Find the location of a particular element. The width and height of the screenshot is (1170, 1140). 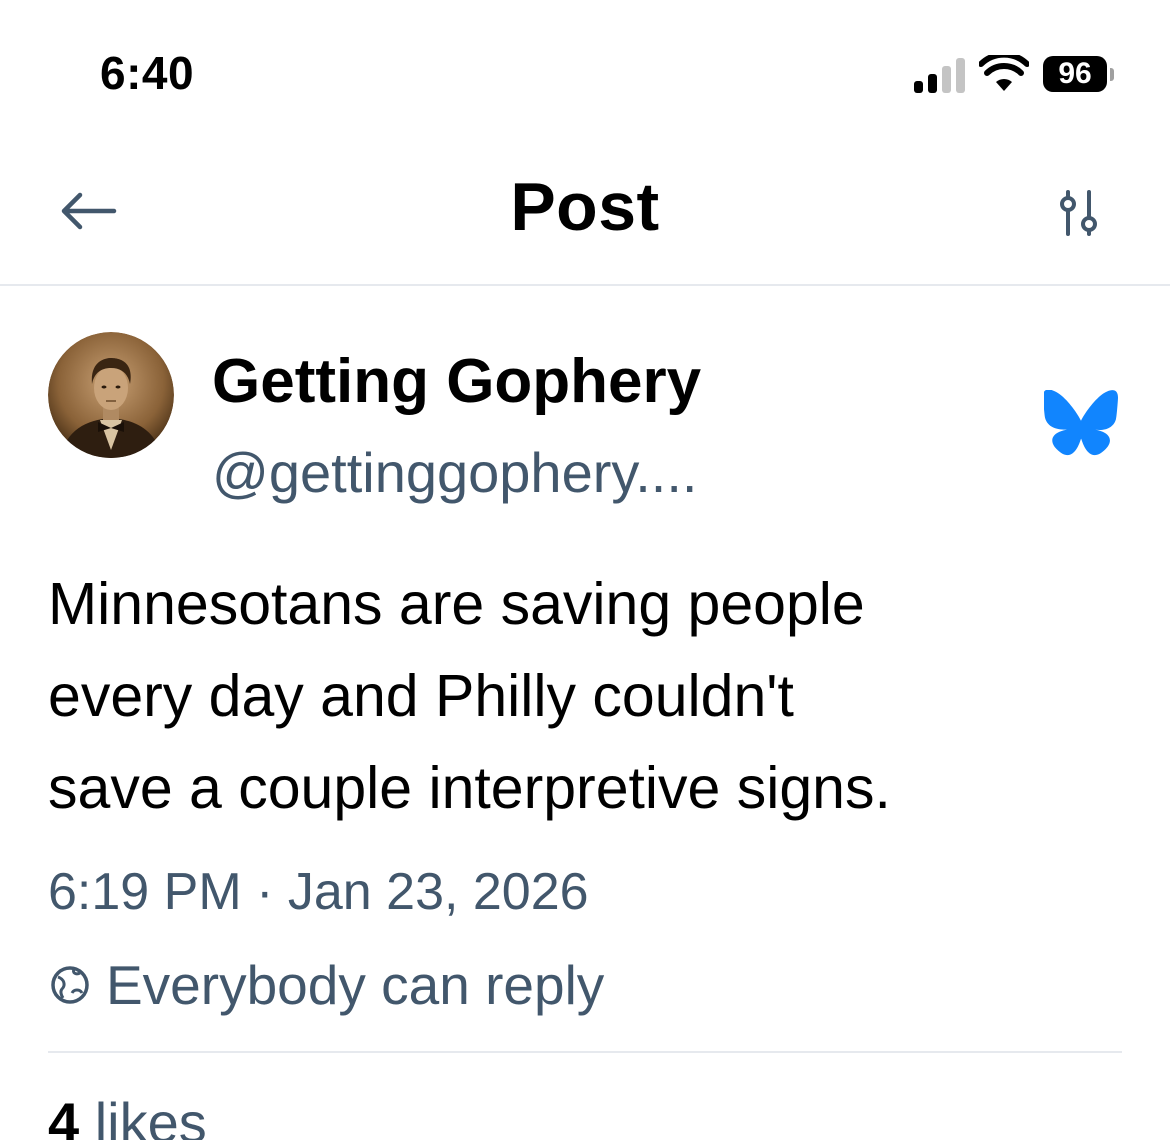

status-bar: 6:40 96 is located at coordinates (585, 70).